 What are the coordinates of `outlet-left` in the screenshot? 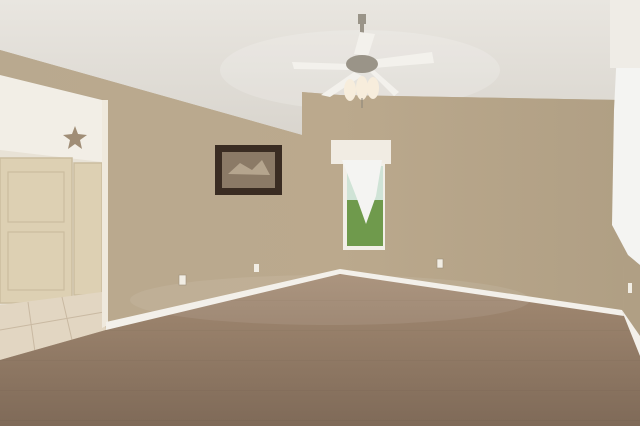 It's located at (182, 280).